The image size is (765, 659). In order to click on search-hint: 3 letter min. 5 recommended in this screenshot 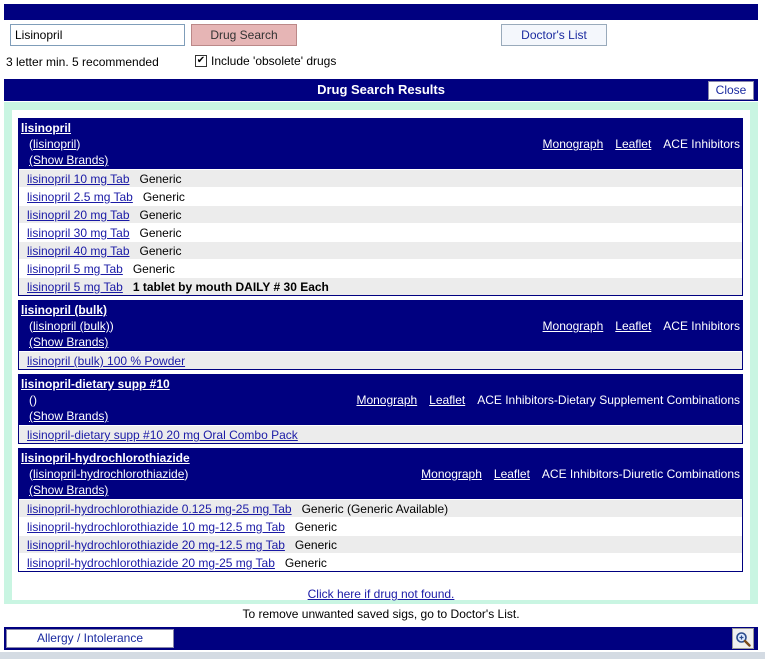, I will do `click(82, 62)`.